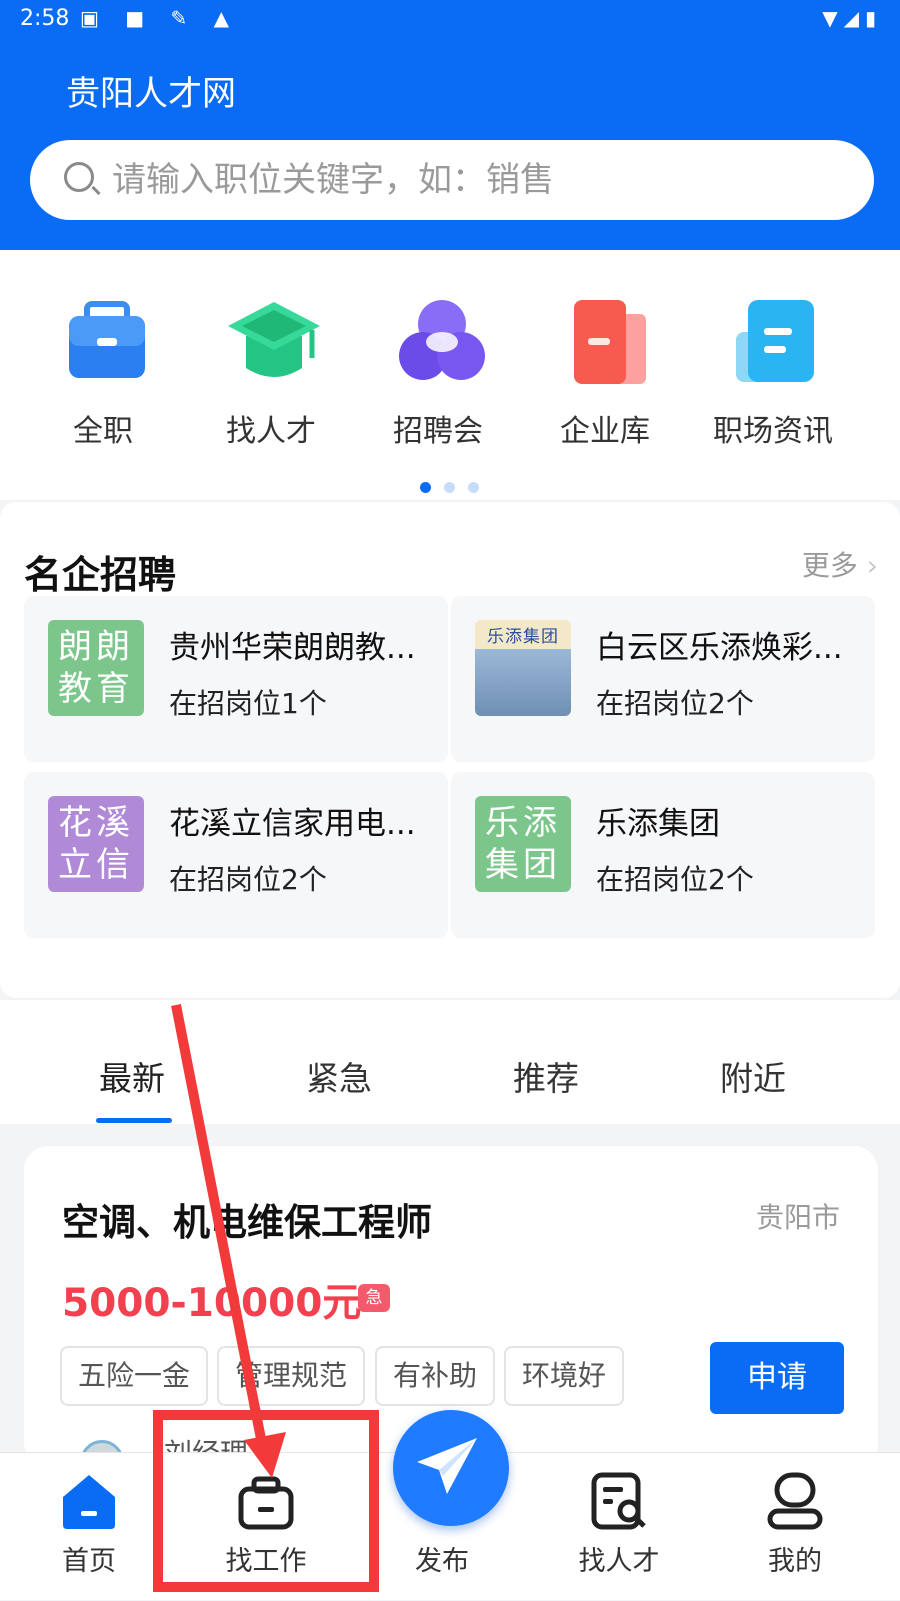 This screenshot has height=1601, width=900. I want to click on section-title: 名企招聘, so click(100, 575).